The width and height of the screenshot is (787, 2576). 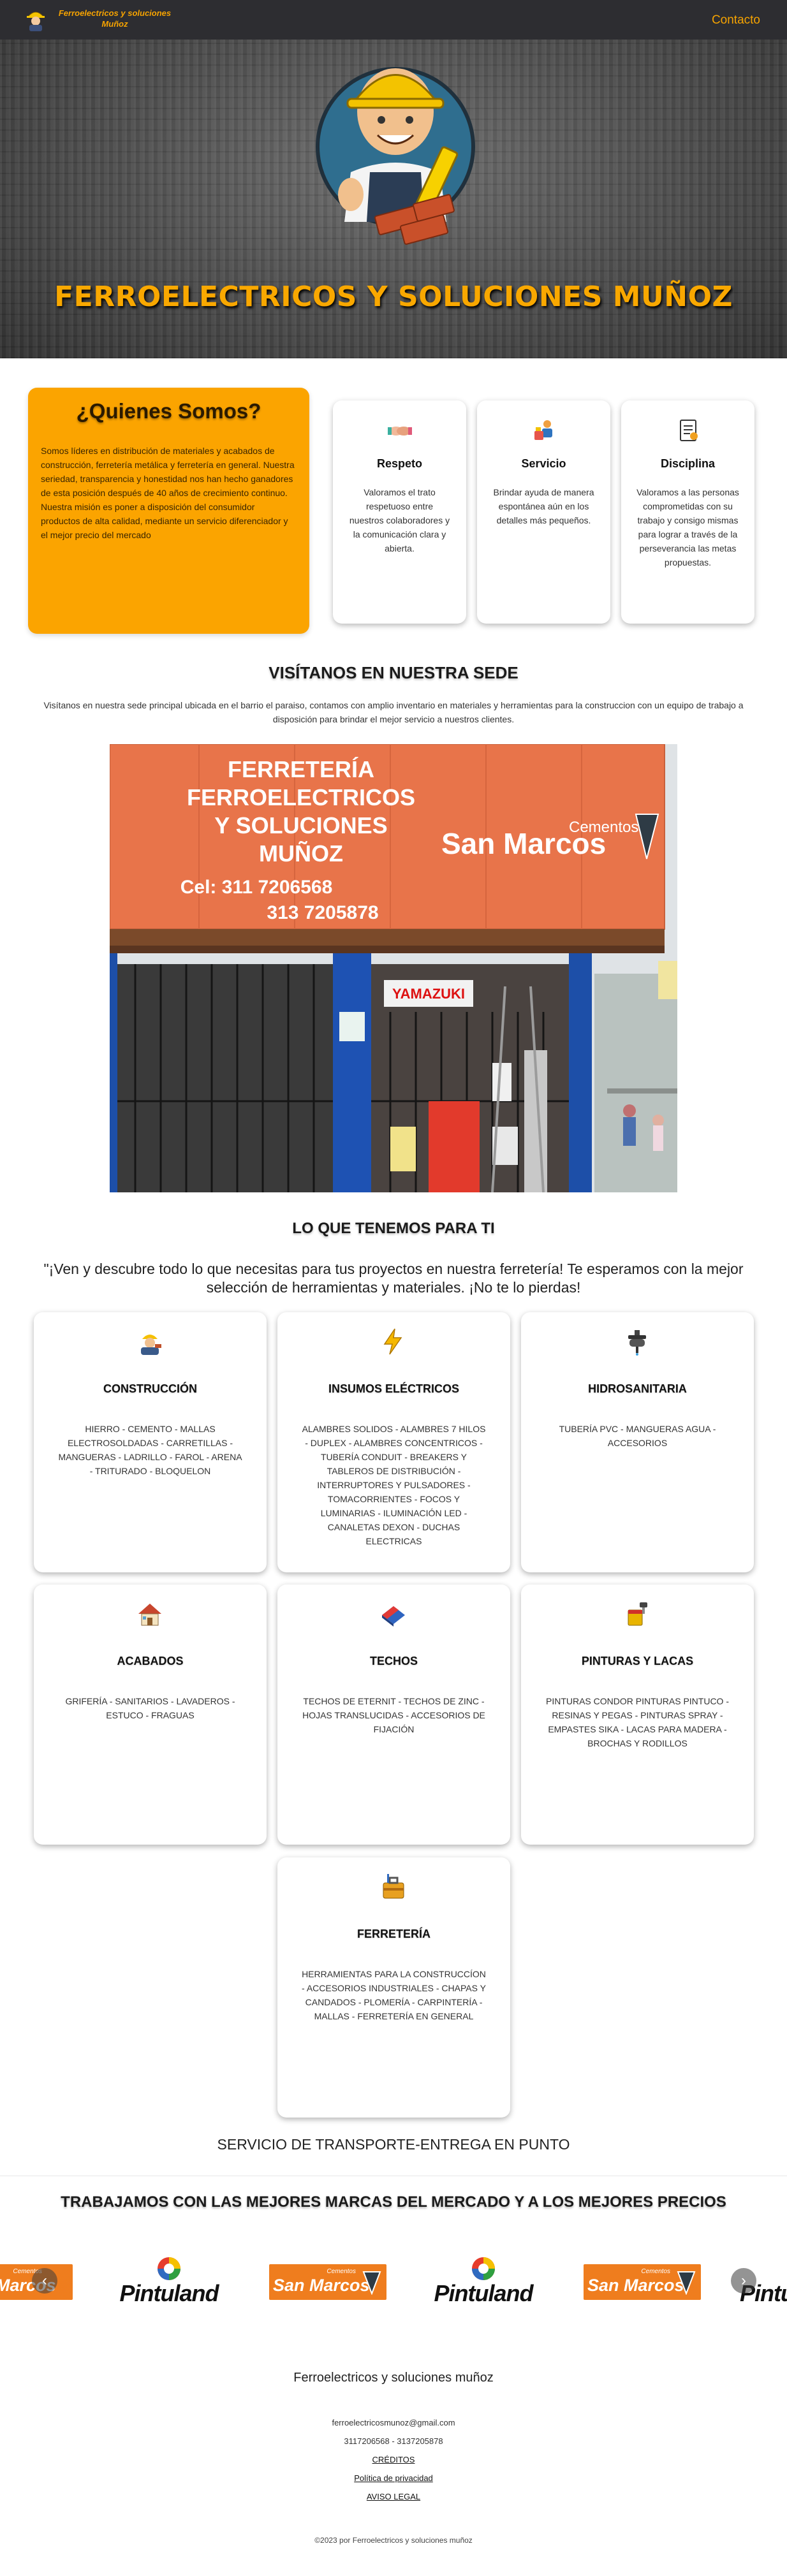 What do you see at coordinates (392, 1341) in the screenshot?
I see `lightning-icon` at bounding box center [392, 1341].